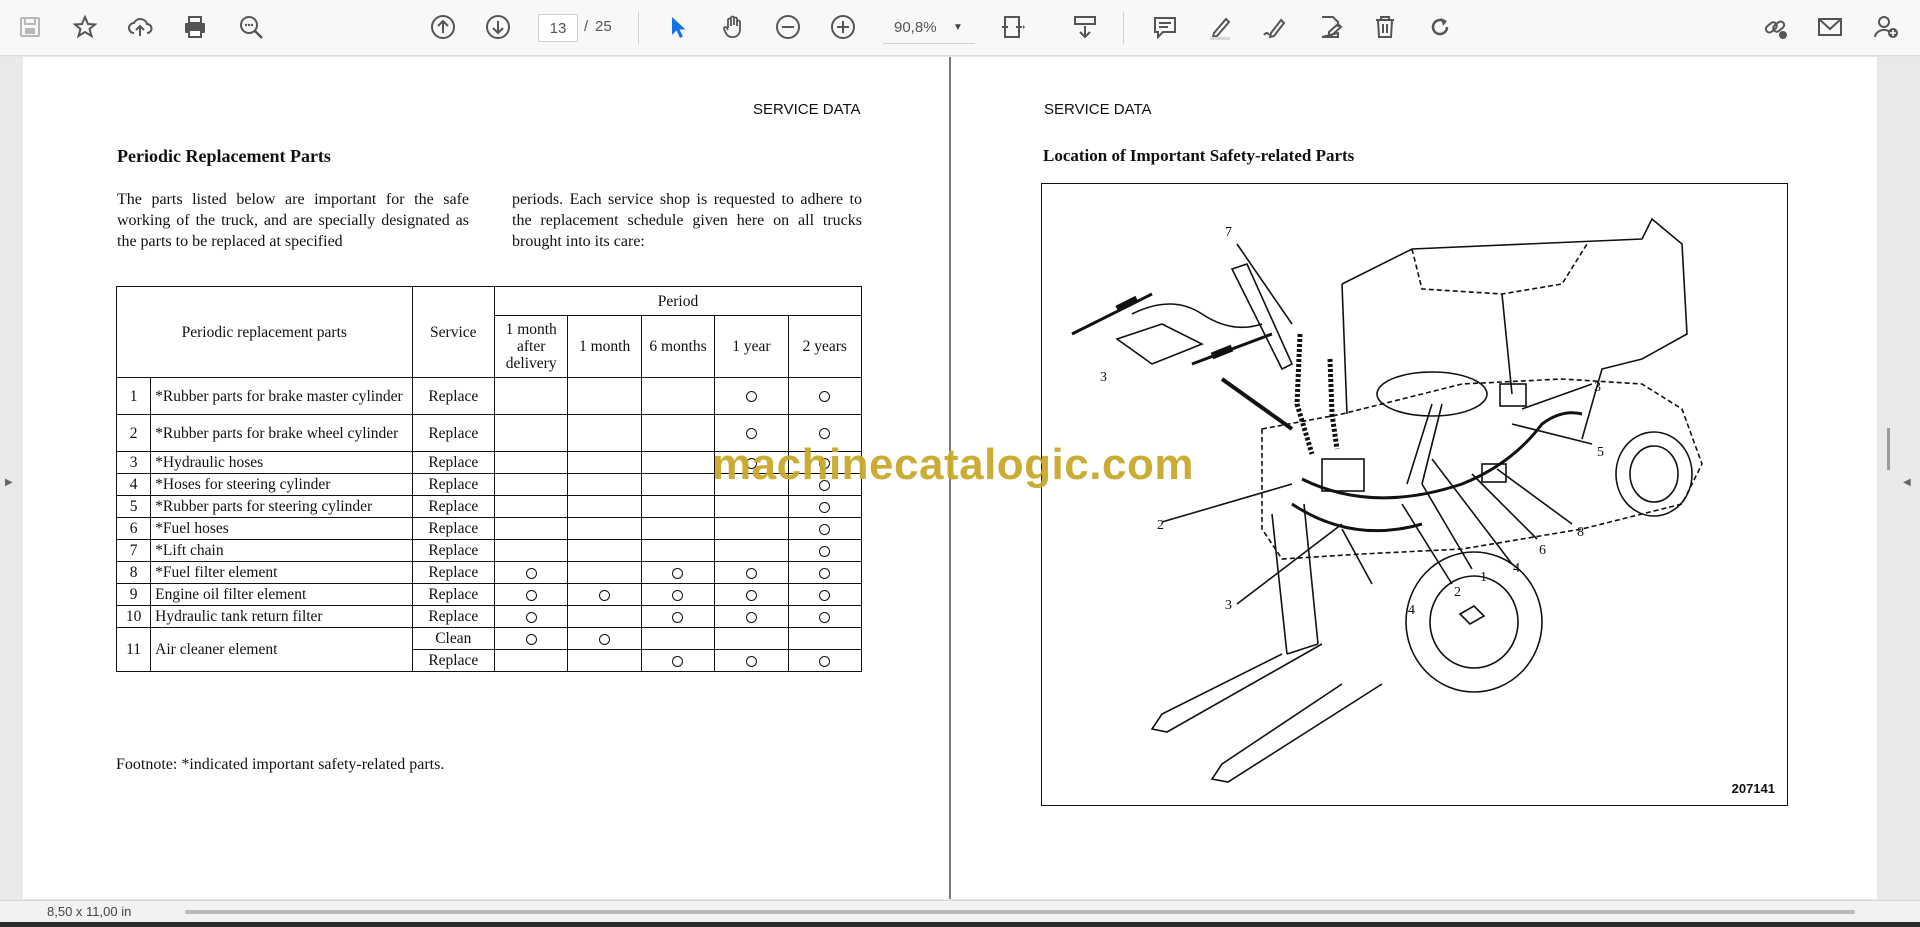  What do you see at coordinates (1907, 482) in the screenshot?
I see `right-panel-toggle-icon: ◀` at bounding box center [1907, 482].